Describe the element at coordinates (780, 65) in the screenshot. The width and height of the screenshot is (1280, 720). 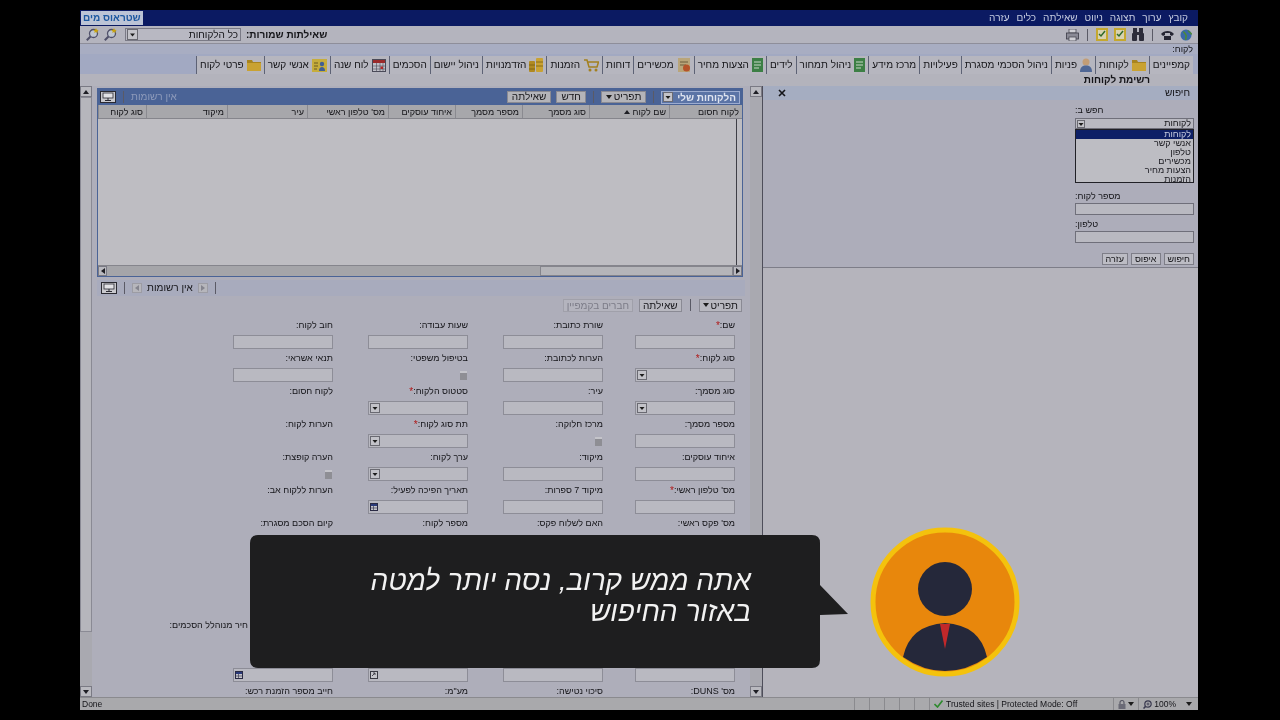
I see `nav-tab: לידים` at that location.